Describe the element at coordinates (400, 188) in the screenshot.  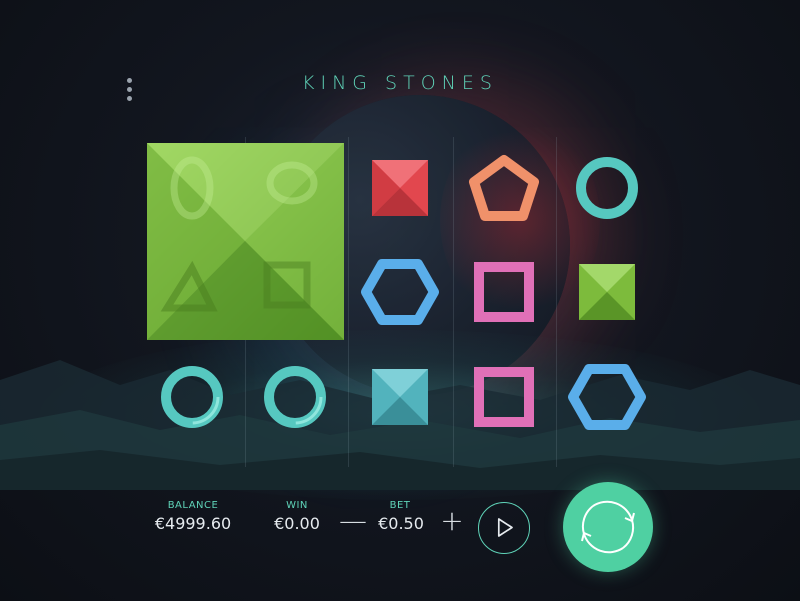
I see `red-square-symbol` at that location.